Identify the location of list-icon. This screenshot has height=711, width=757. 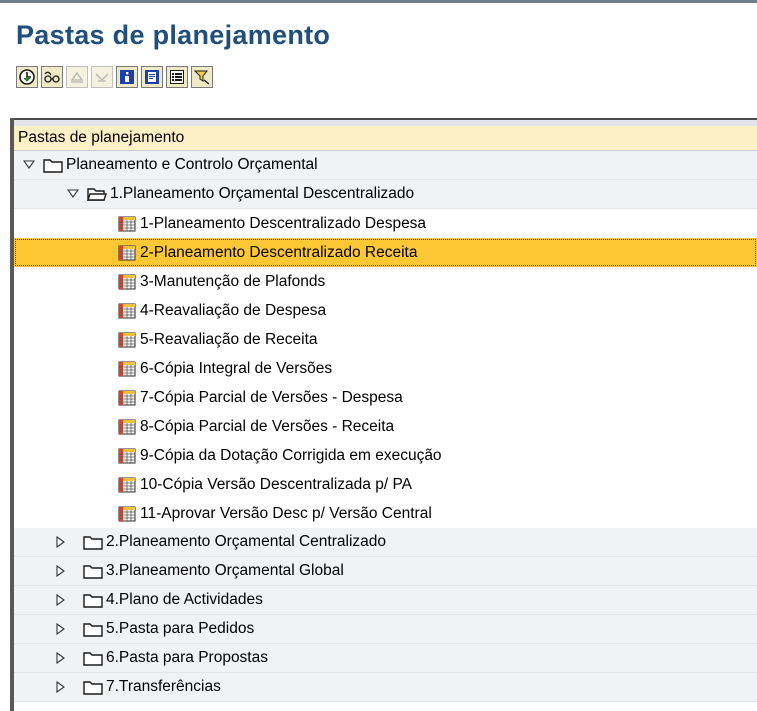
(177, 77).